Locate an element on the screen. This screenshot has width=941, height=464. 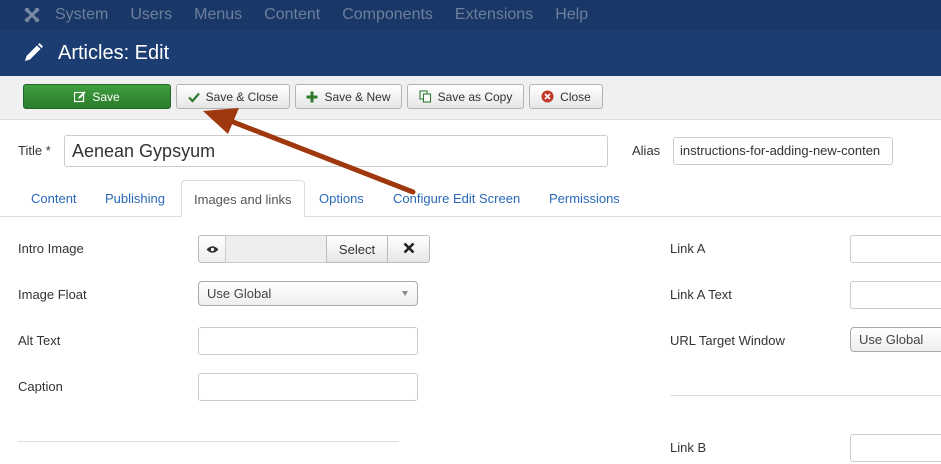
save-new-button: Save & New is located at coordinates (348, 96).